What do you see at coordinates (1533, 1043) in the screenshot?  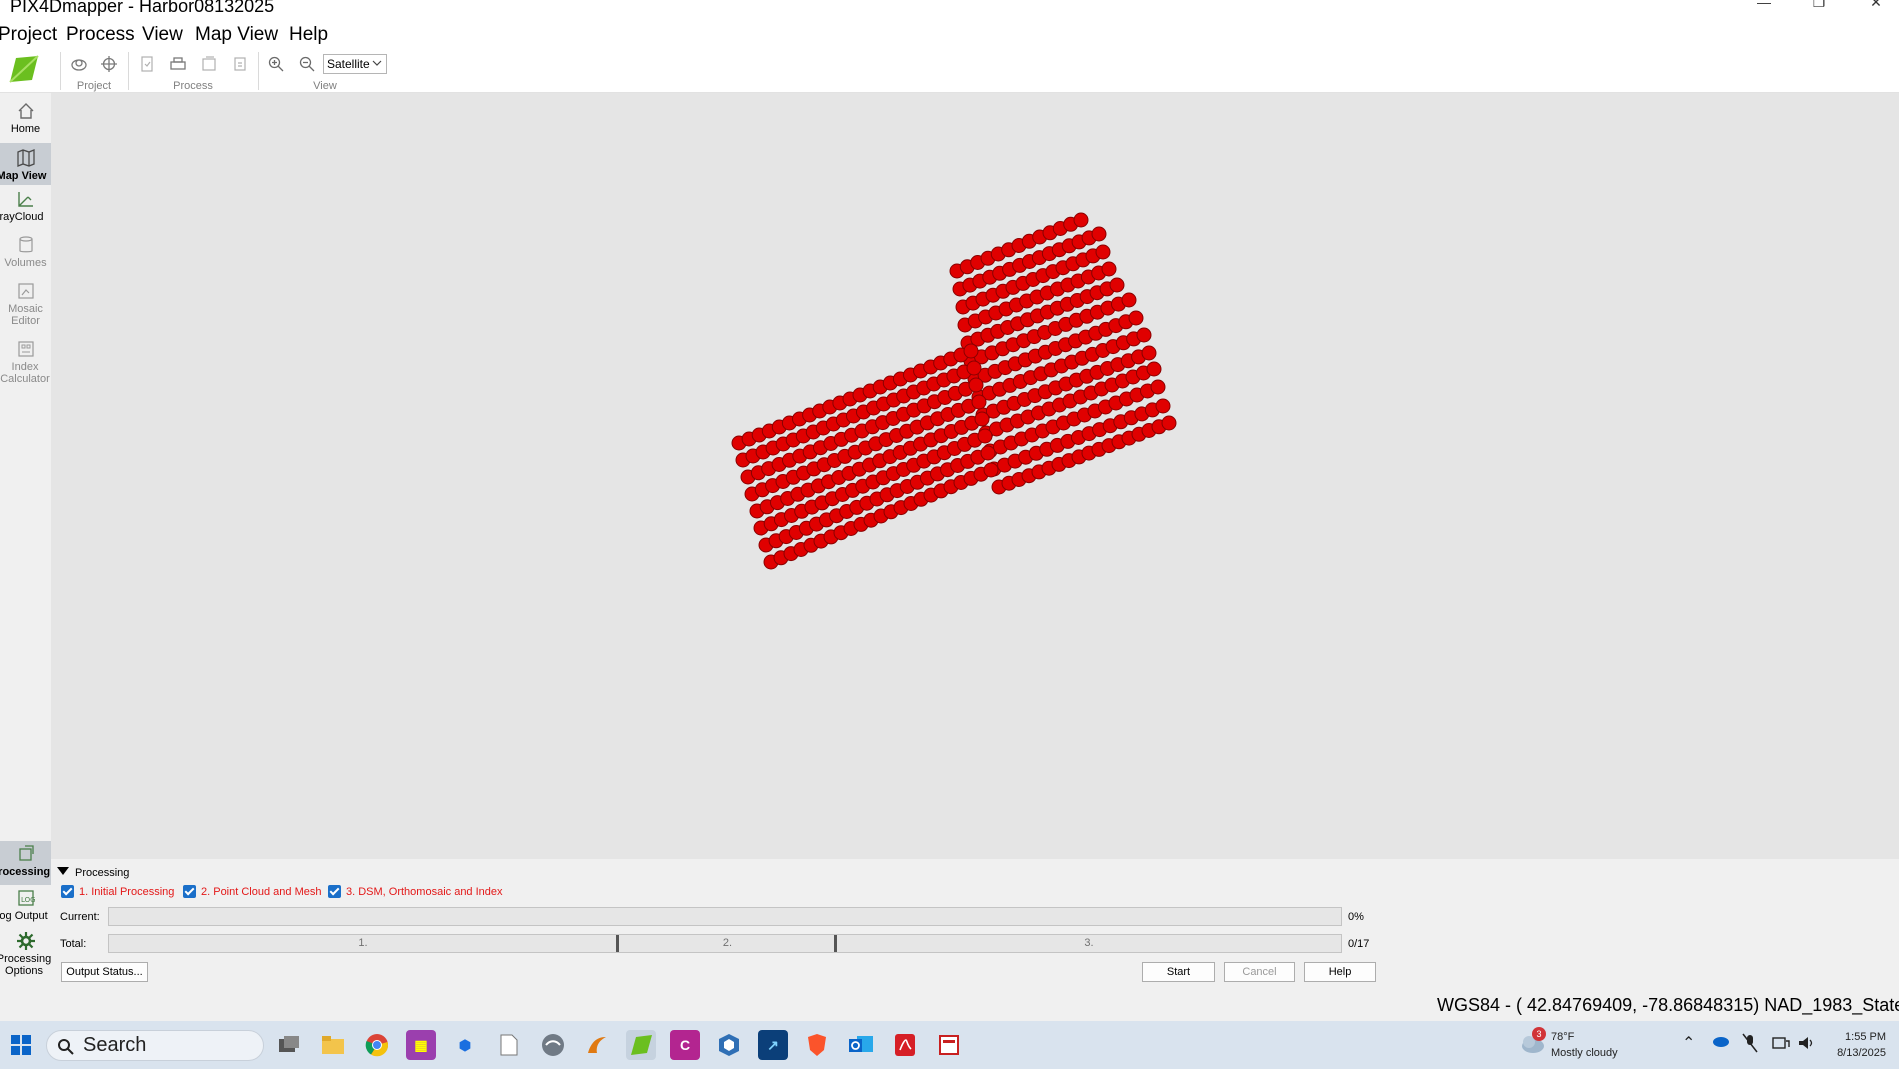 I see `weather-cloud-icon: 3` at bounding box center [1533, 1043].